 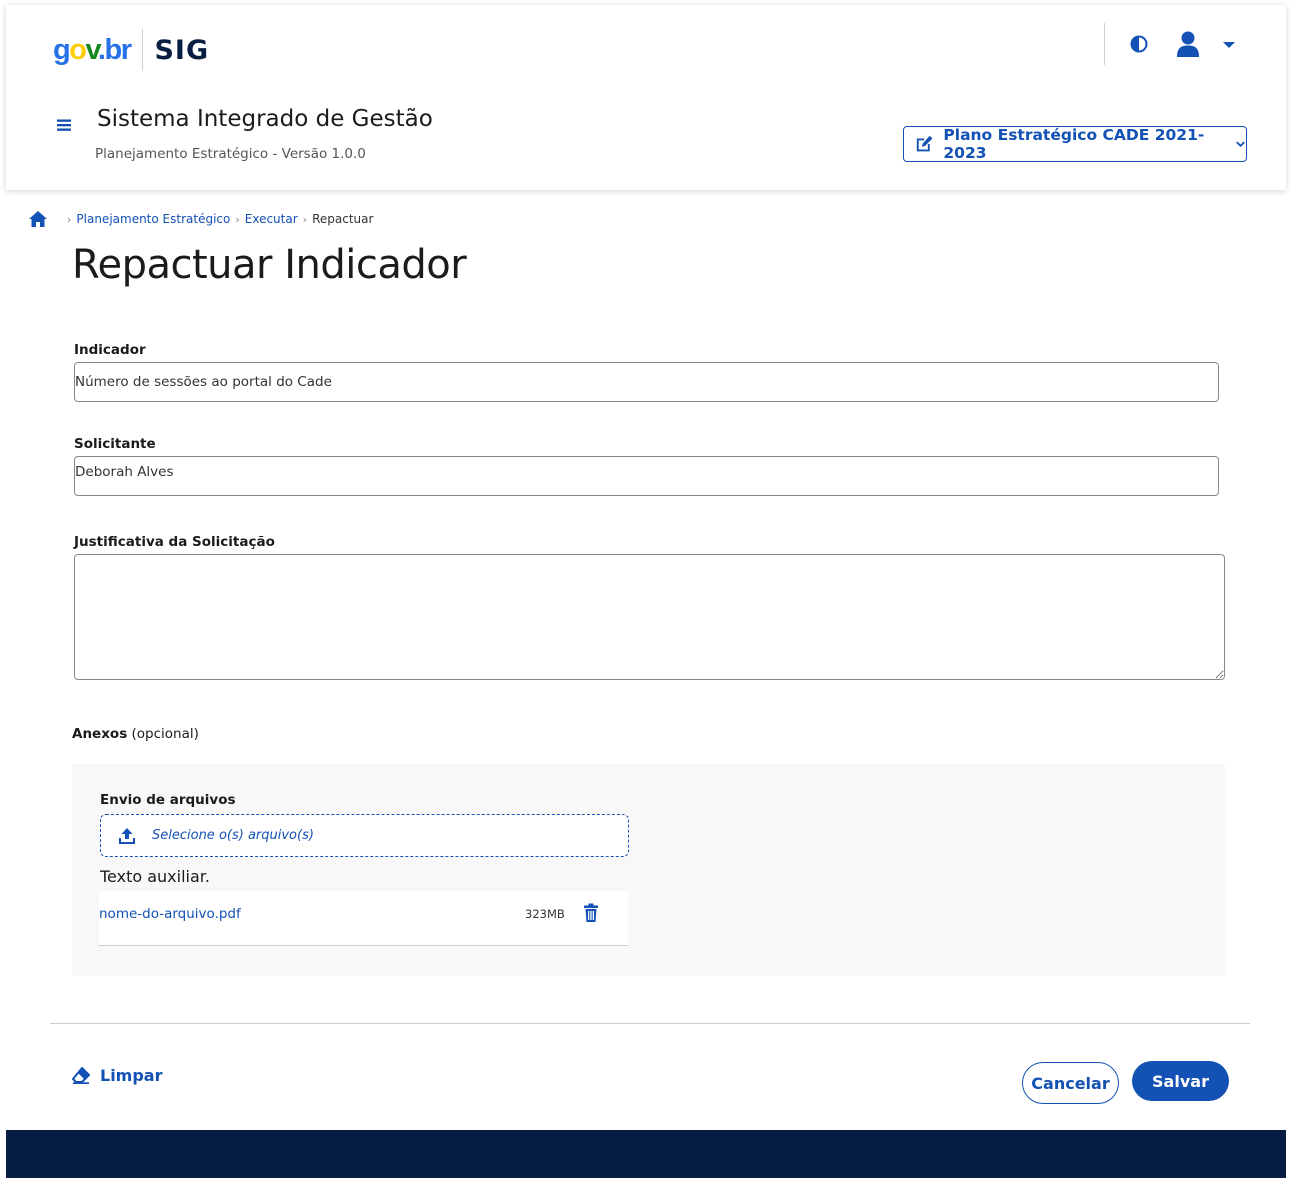 I want to click on home-icon, so click(x=38, y=219).